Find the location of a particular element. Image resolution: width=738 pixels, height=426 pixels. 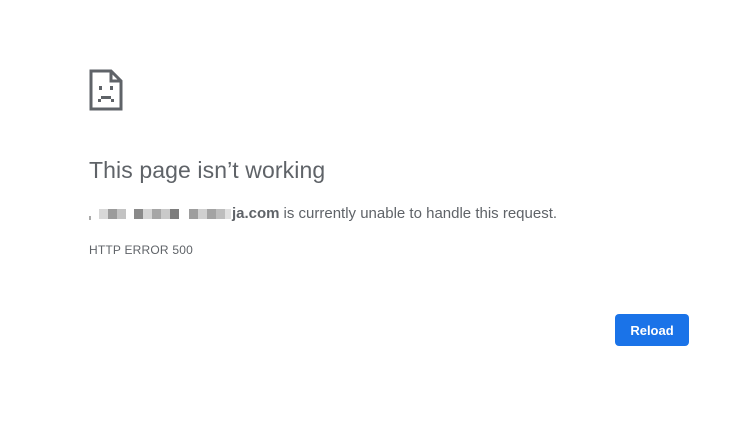

redacted-domain is located at coordinates (160, 214).